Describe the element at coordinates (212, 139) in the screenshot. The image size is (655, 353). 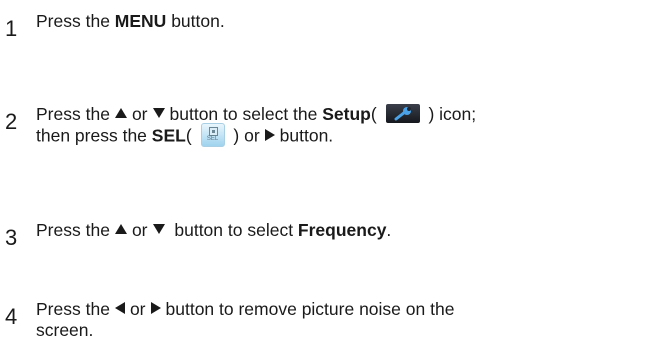
I see `sel-icon-label: SEL` at that location.